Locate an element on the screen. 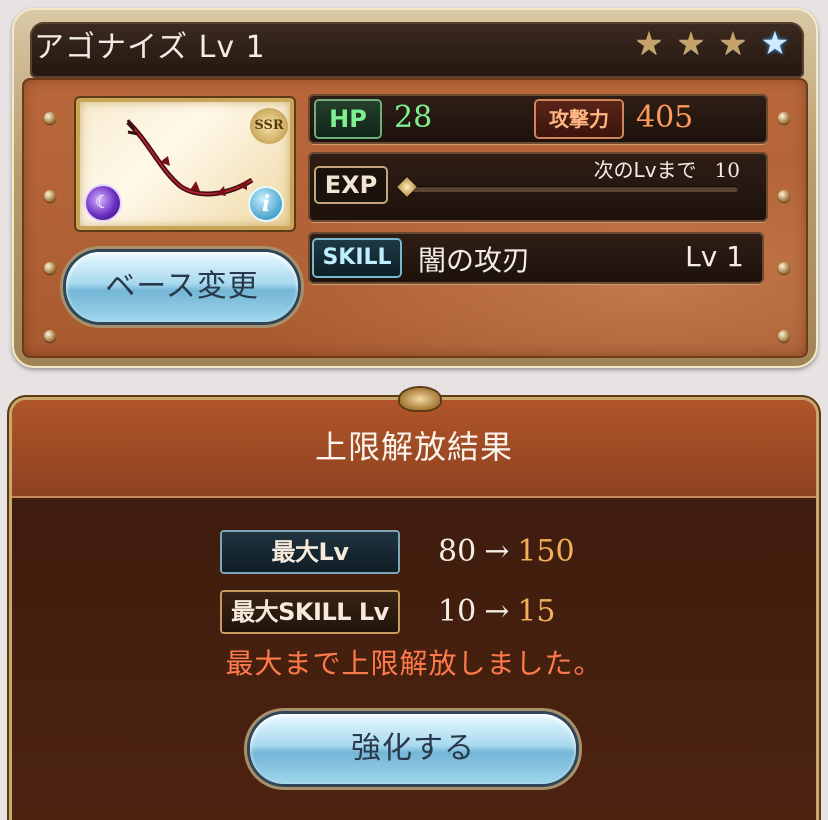 The image size is (828, 820). blue-star-icon: ★ is located at coordinates (775, 43).